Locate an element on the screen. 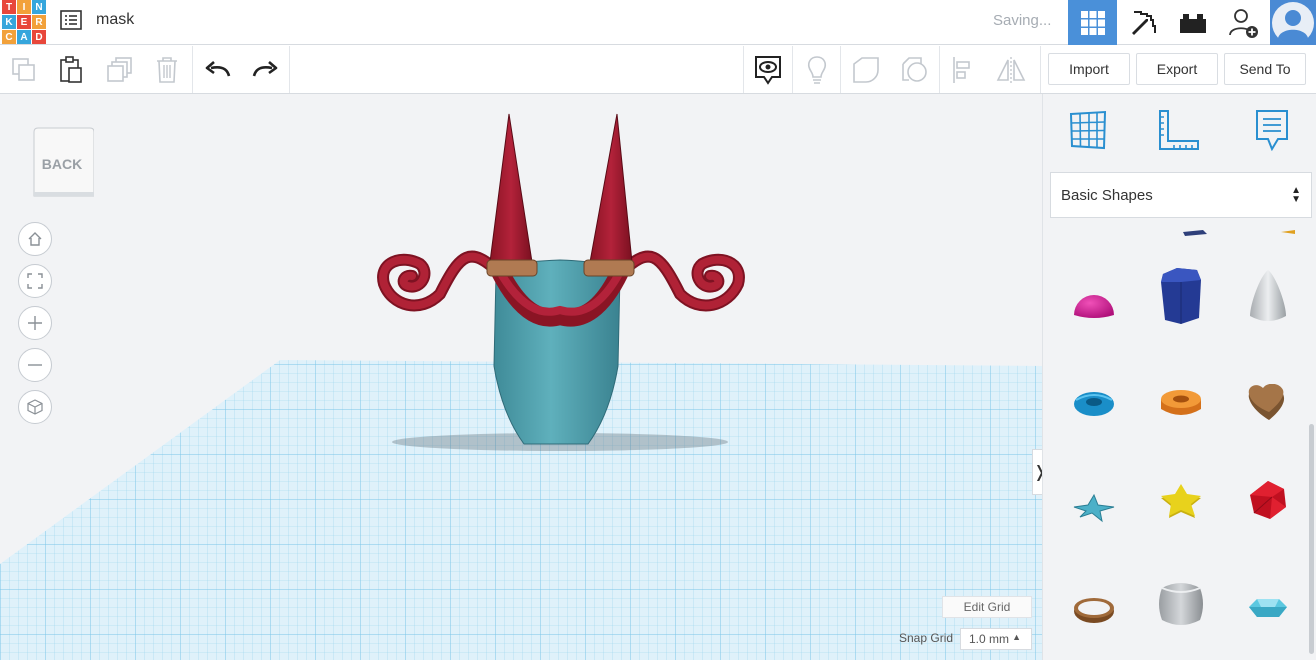  zoom-out-button is located at coordinates (35, 365).